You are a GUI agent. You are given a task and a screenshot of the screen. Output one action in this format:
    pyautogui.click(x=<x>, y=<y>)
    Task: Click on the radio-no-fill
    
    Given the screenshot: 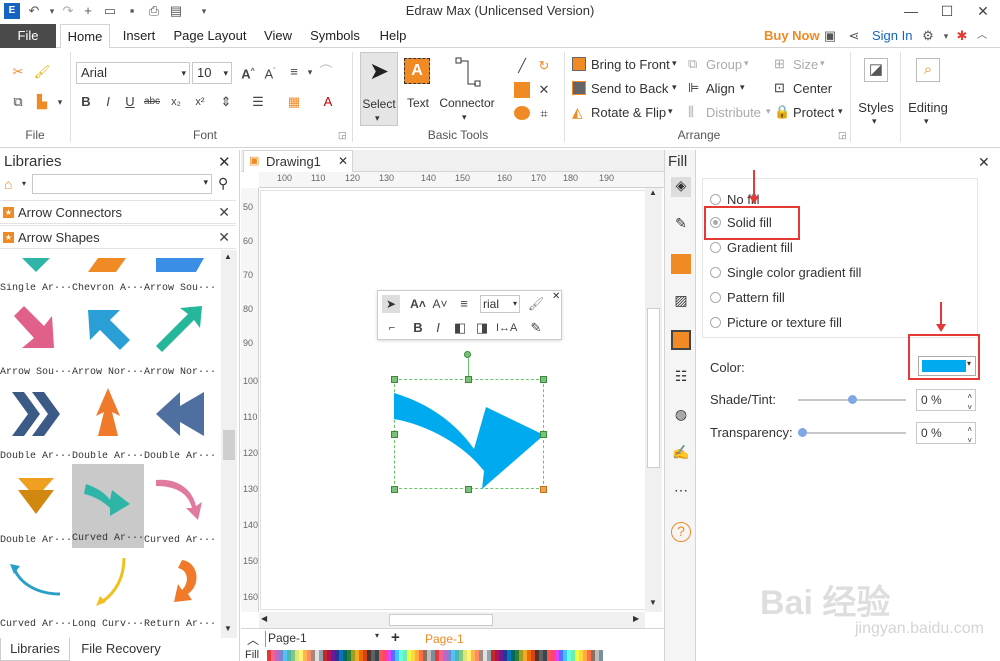 What is the action you would take?
    pyautogui.click(x=715, y=199)
    